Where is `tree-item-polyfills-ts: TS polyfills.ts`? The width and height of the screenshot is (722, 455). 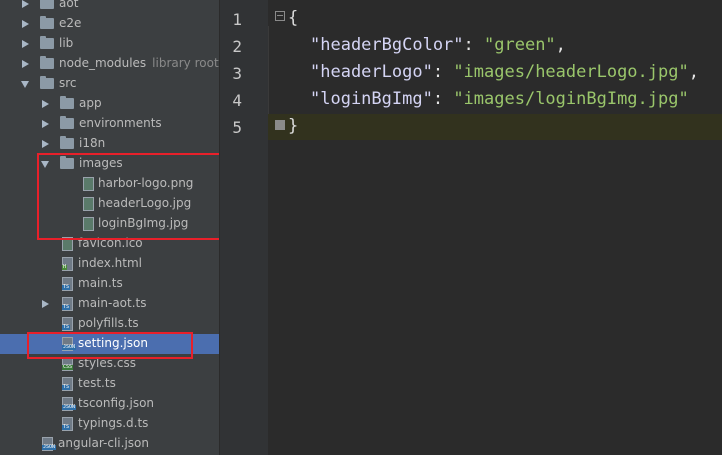 tree-item-polyfills-ts: TS polyfills.ts is located at coordinates (109, 324).